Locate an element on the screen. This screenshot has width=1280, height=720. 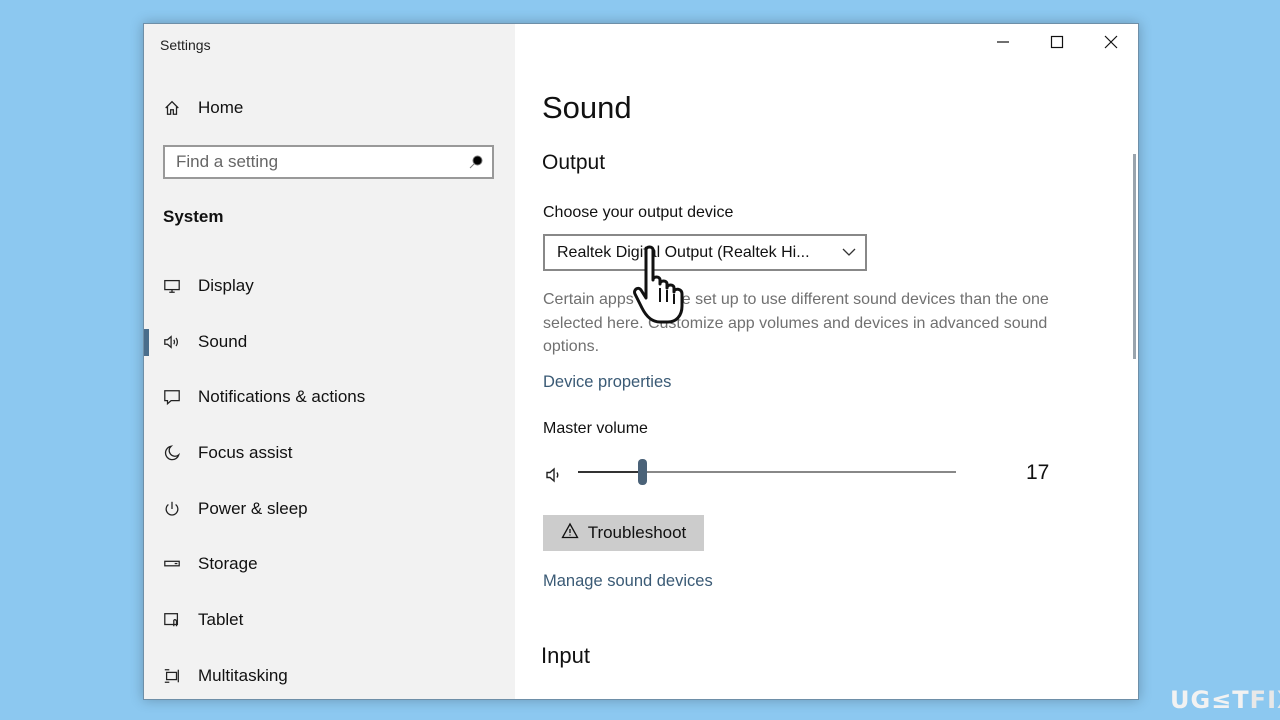
display-icon is located at coordinates (172, 286).